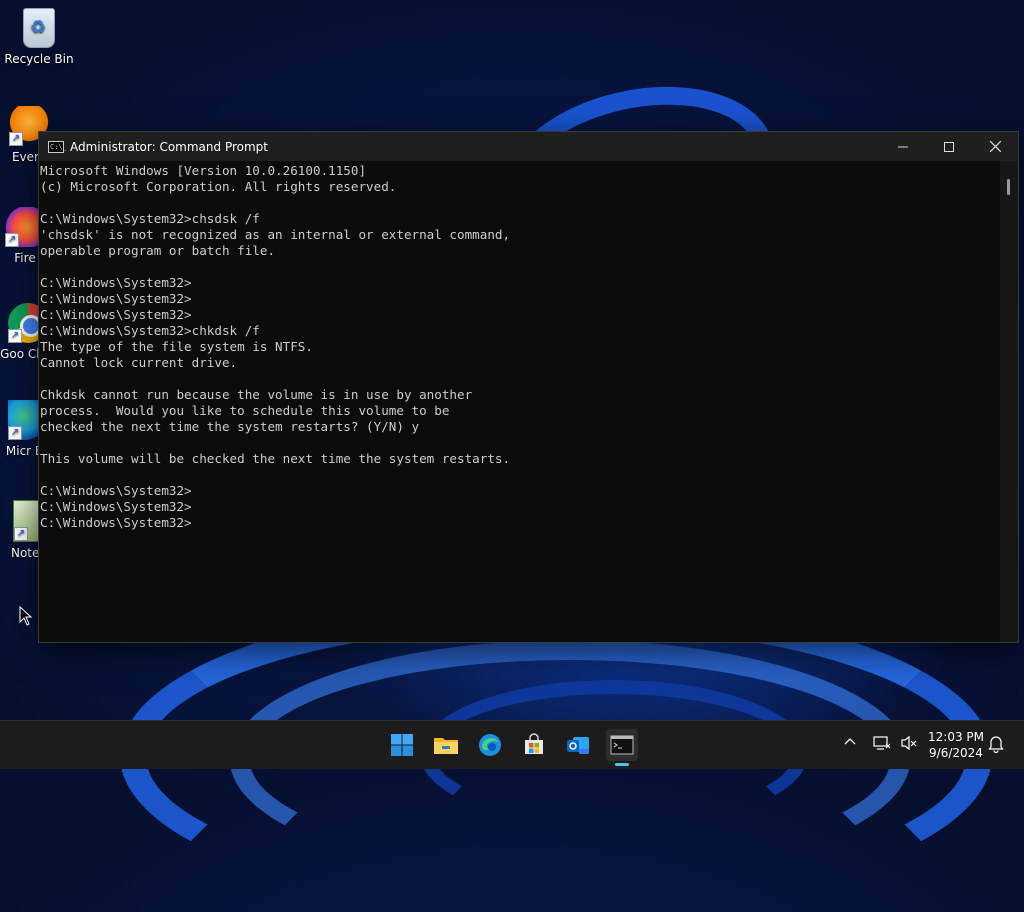 Image resolution: width=1024 pixels, height=912 pixels. What do you see at coordinates (150, 330) in the screenshot?
I see `console-line: C:\Windows\System32>chkdsk /f` at bounding box center [150, 330].